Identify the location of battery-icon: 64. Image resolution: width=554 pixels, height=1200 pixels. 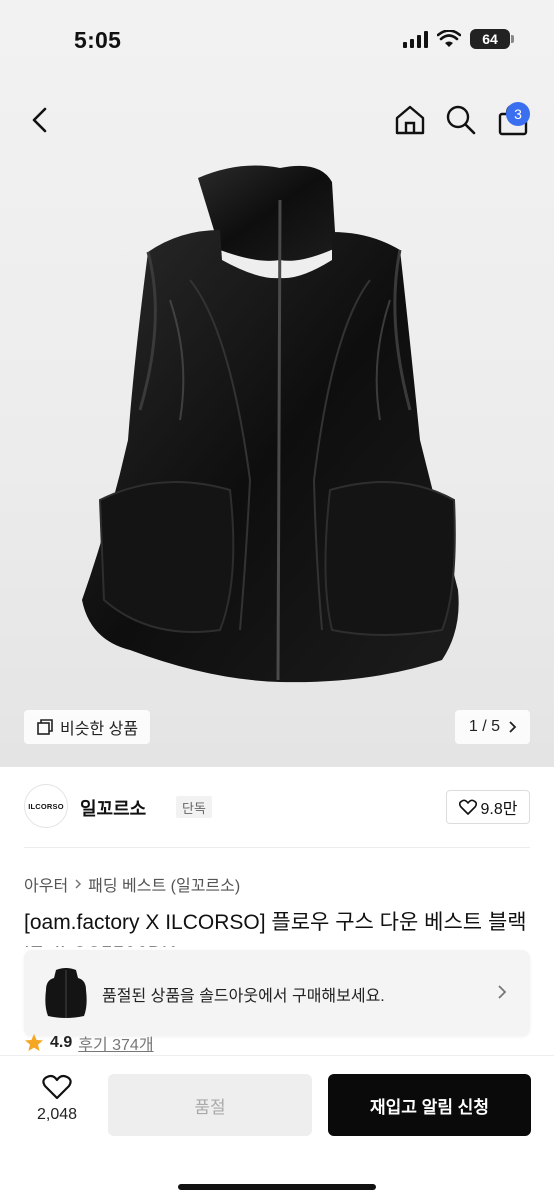
(492, 39).